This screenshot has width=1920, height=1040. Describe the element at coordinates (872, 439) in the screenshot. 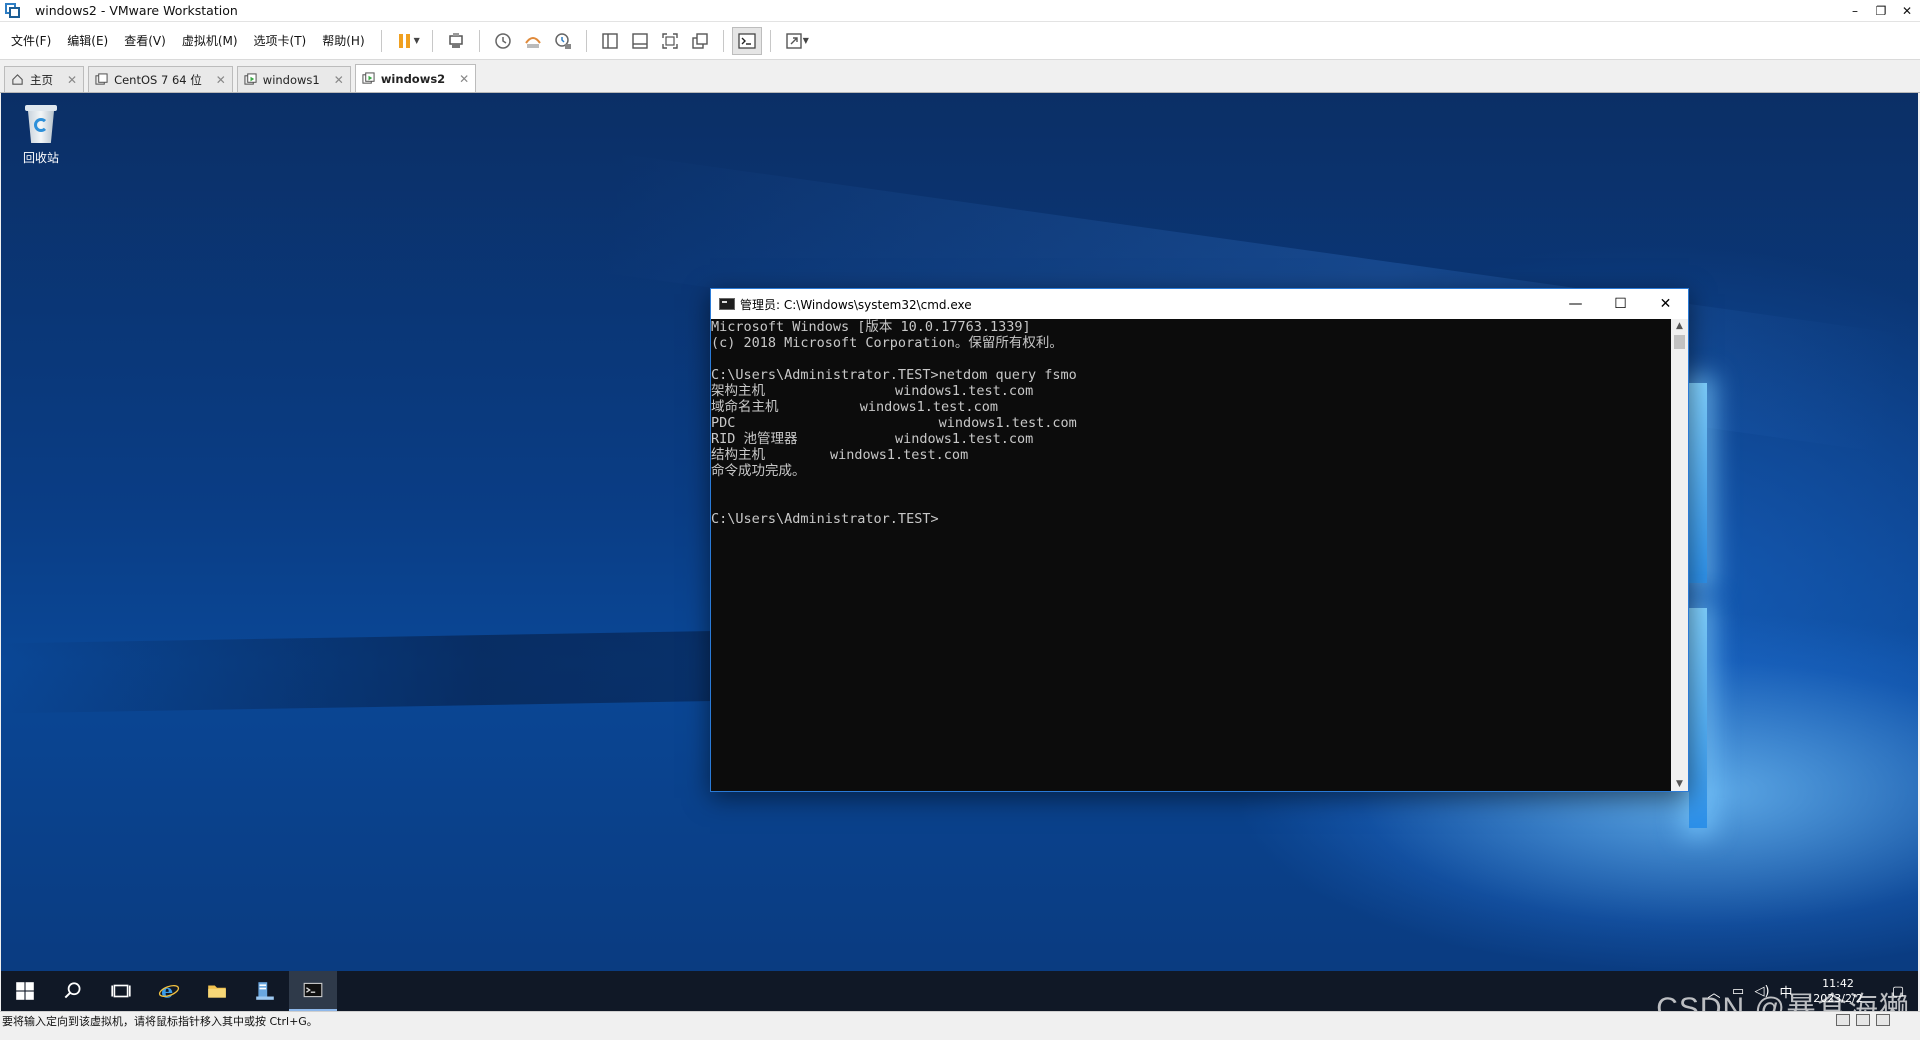

I see `cmd-line: RID 池管理器 windows1.test.com` at that location.